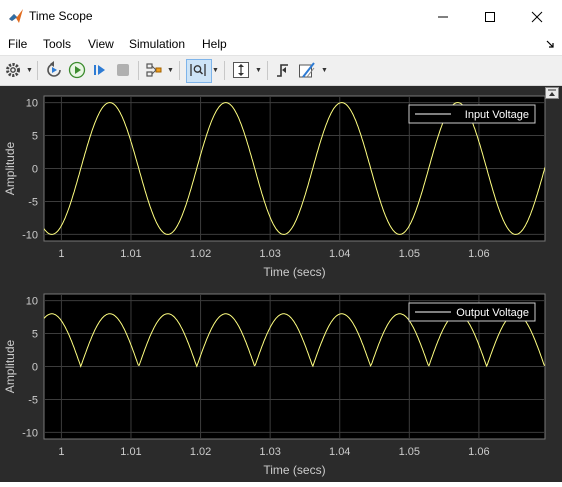 Image resolution: width=562 pixels, height=487 pixels. I want to click on toolbar: ▼ ▼ ▼ ▼ ▼, so click(281, 71).